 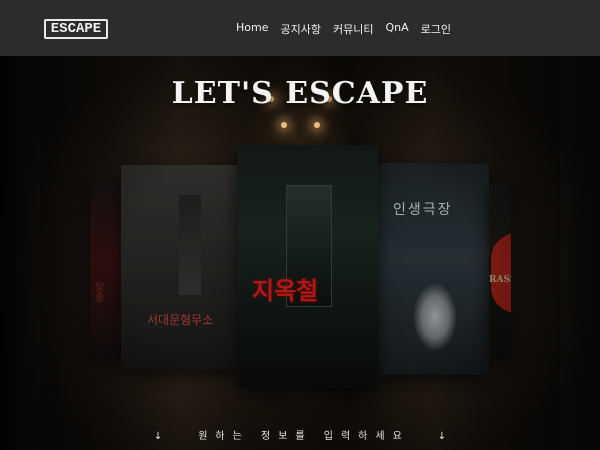 I want to click on poster-figure-art, so click(x=435, y=318).